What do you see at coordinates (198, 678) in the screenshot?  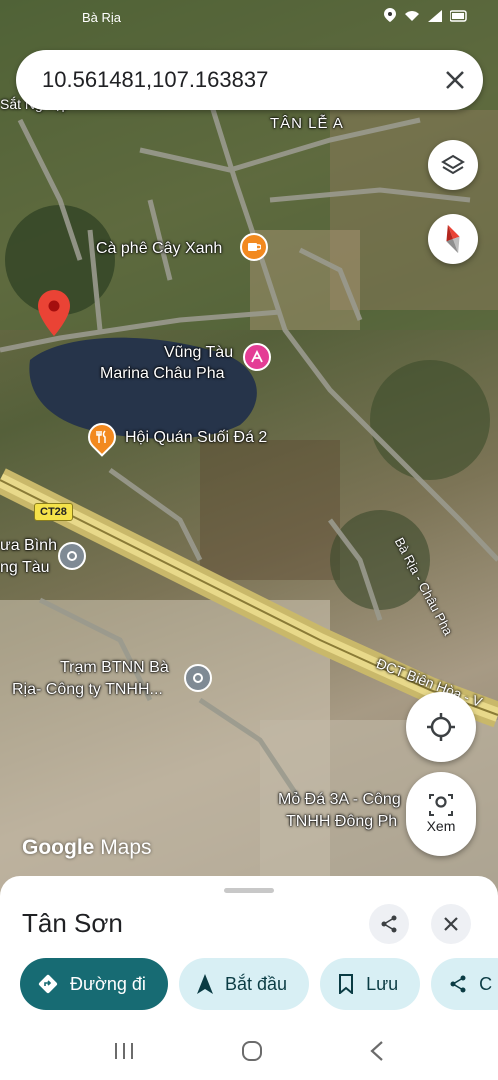 I see `place-icon-station` at bounding box center [198, 678].